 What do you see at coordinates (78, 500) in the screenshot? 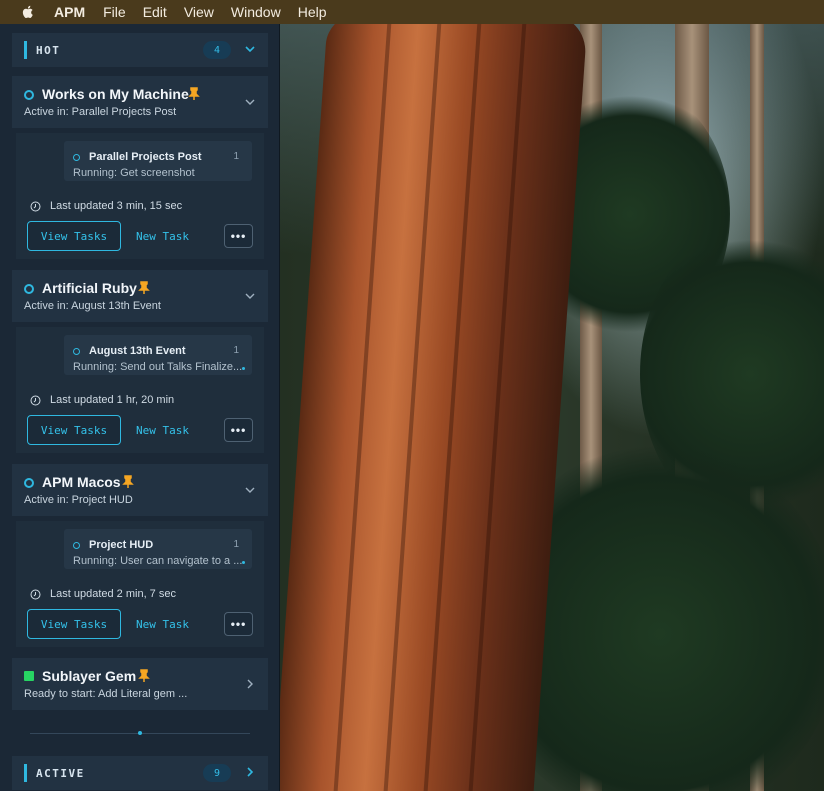
I see `project-subtitle: Active in: Project HUD` at bounding box center [78, 500].